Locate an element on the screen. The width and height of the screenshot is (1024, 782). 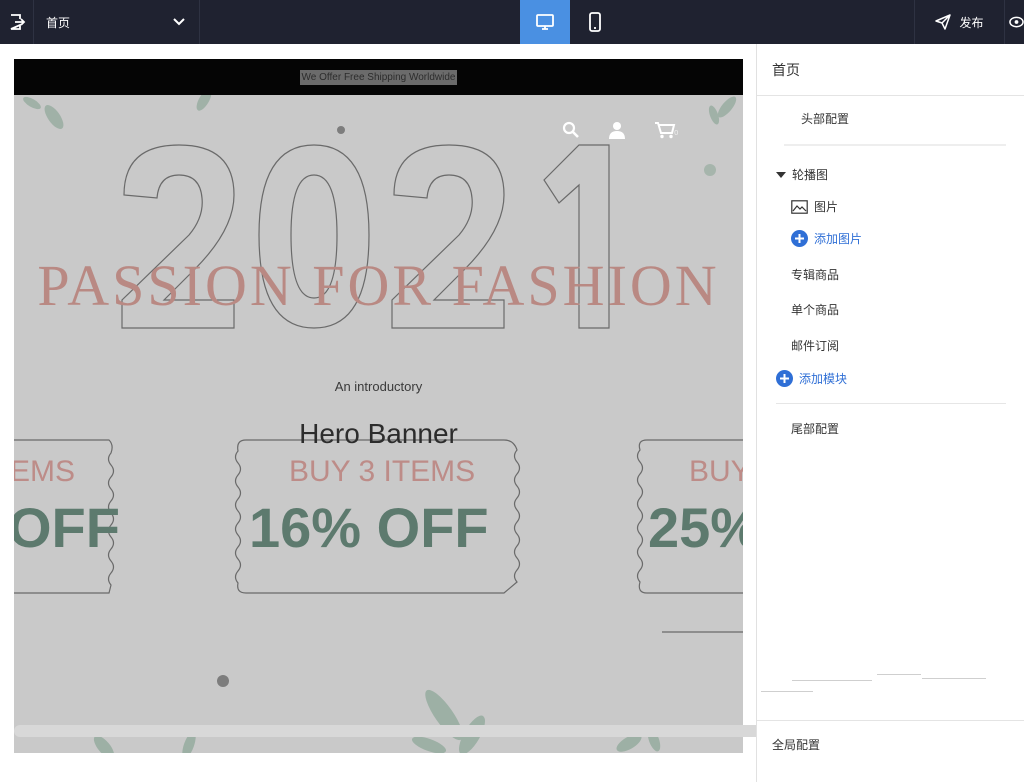
send-icon is located at coordinates (943, 22).